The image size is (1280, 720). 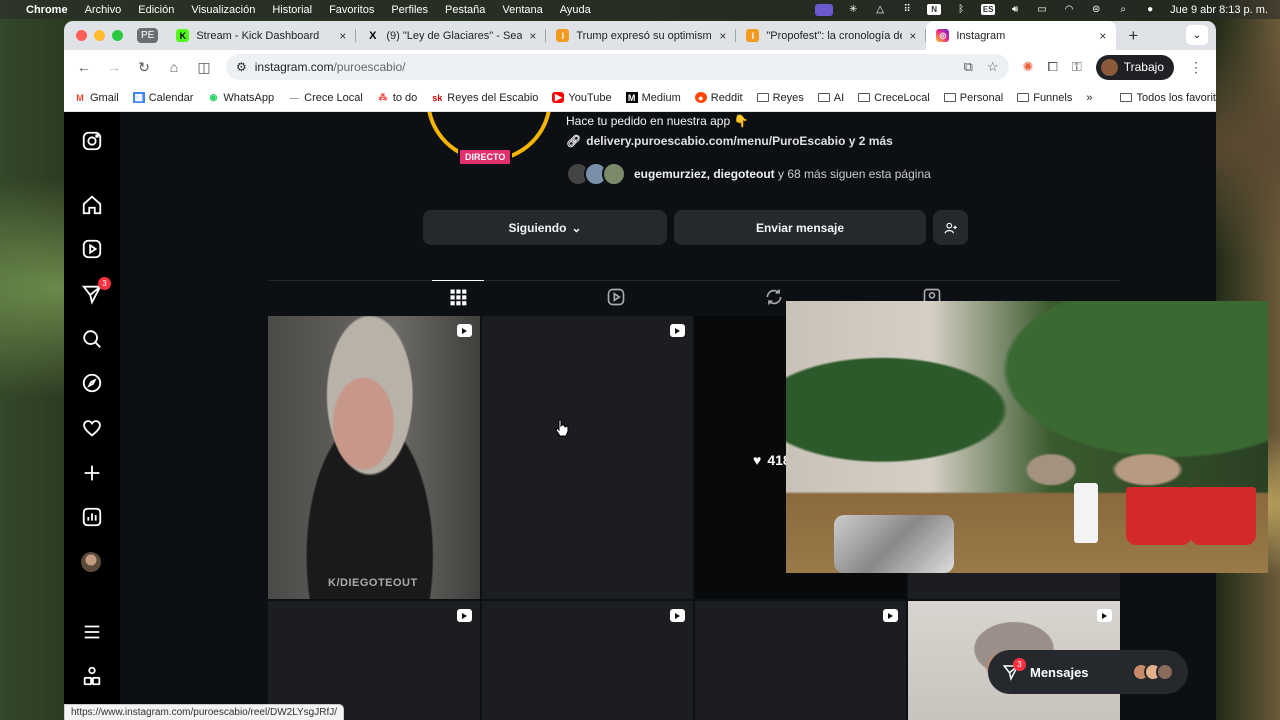 I want to click on home-nav-icon, so click(x=92, y=205).